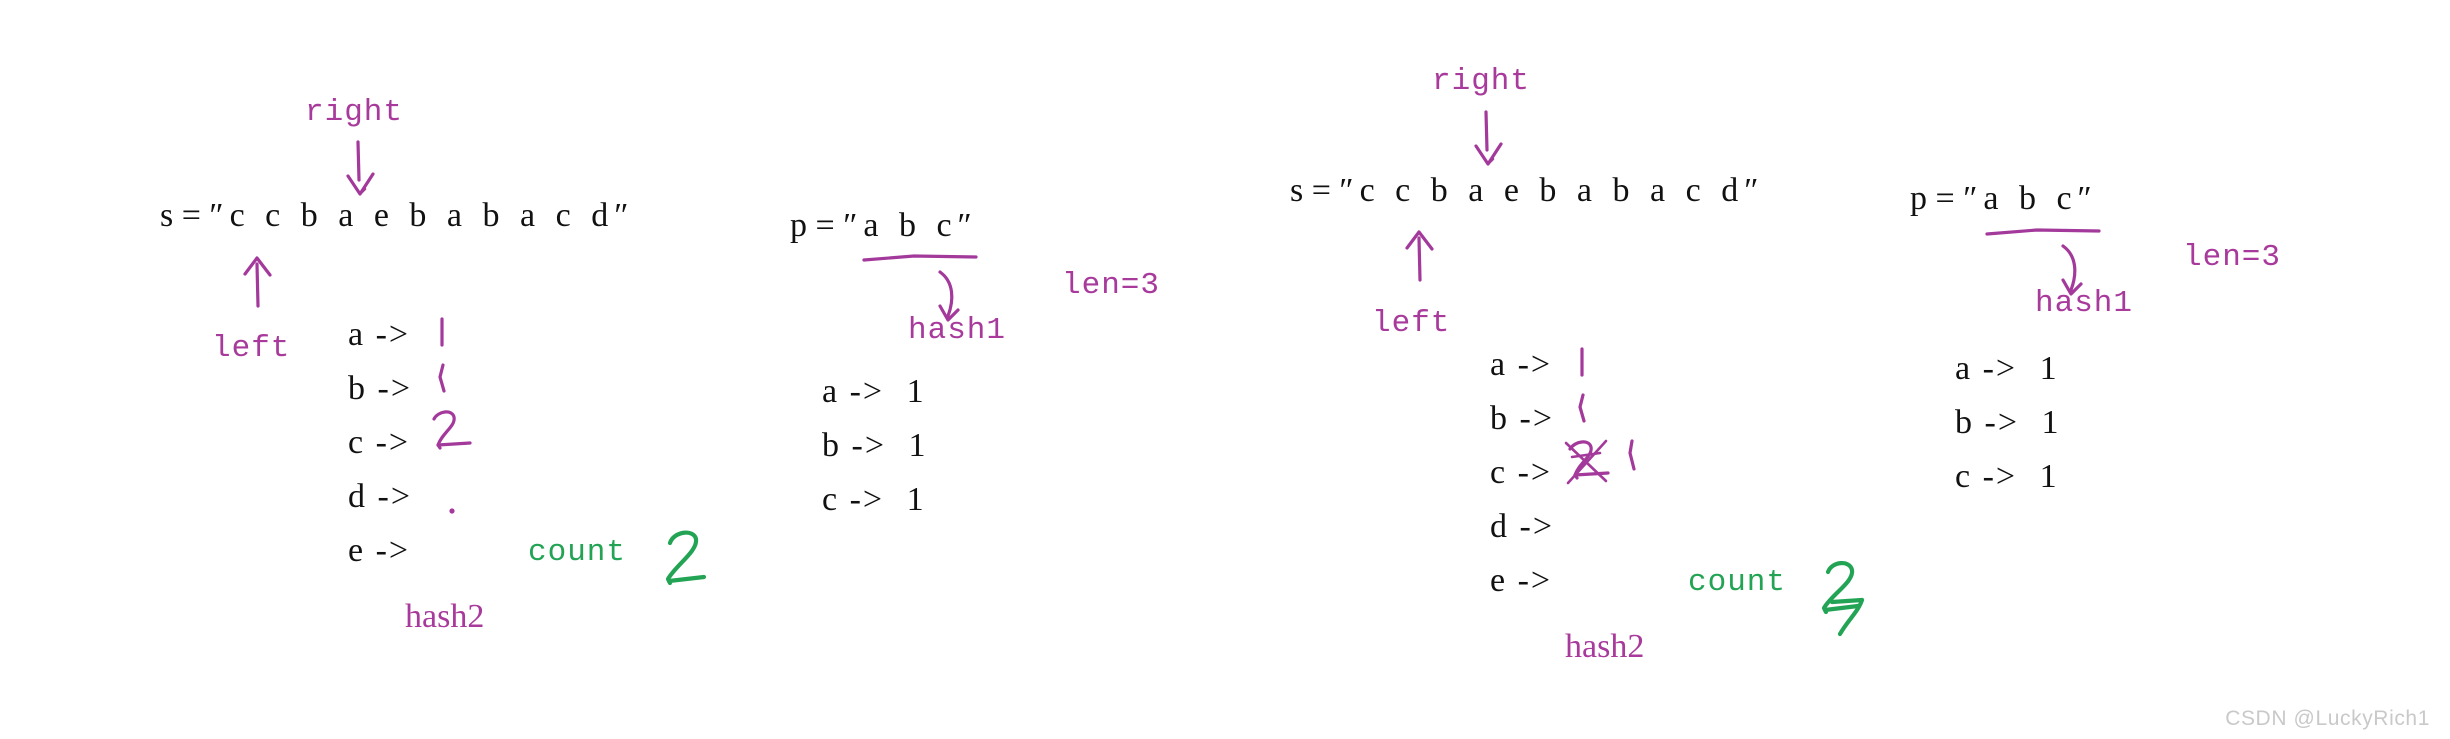  I want to click on pointer-label-right-right-panel: right, so click(1481, 81).